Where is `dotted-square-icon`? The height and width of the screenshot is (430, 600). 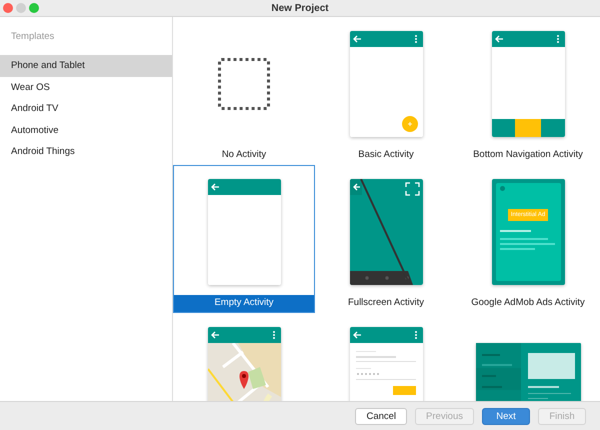 dotted-square-icon is located at coordinates (244, 84).